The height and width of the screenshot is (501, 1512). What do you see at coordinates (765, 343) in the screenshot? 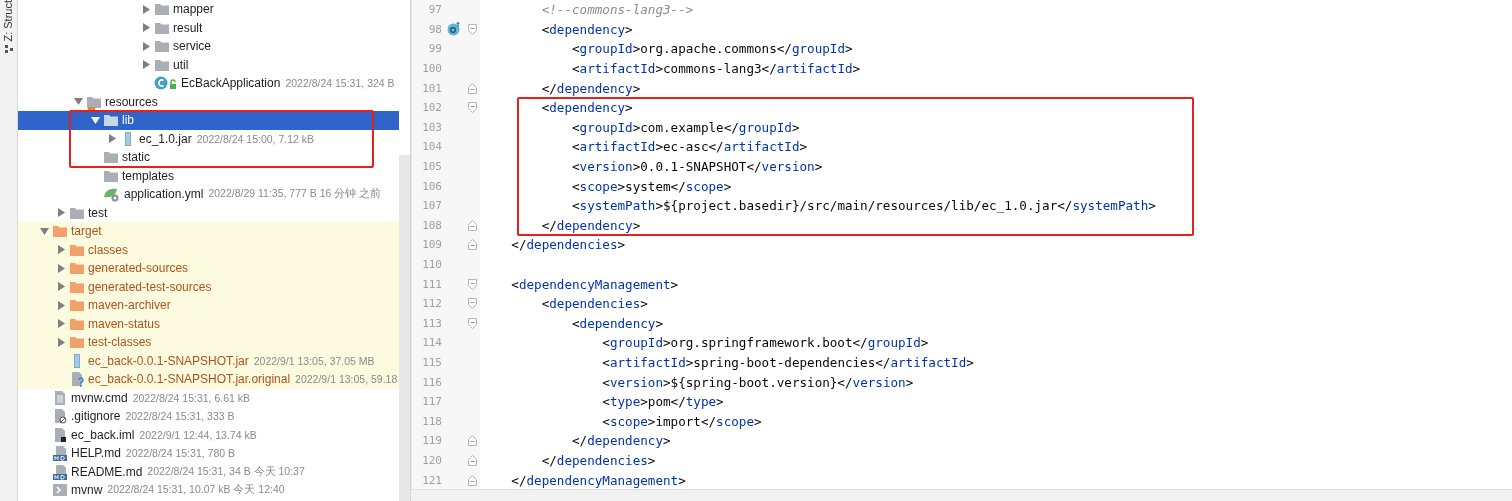
I see `code-line: <groupId>org.springframework.boot</groupId>` at bounding box center [765, 343].